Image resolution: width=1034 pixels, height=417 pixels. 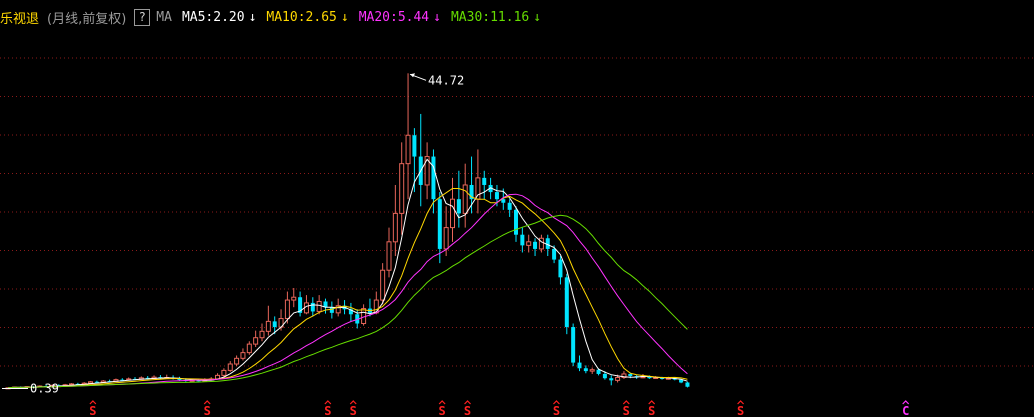 I want to click on ma5-down-arrow-icon: ↓, so click(x=252, y=17).